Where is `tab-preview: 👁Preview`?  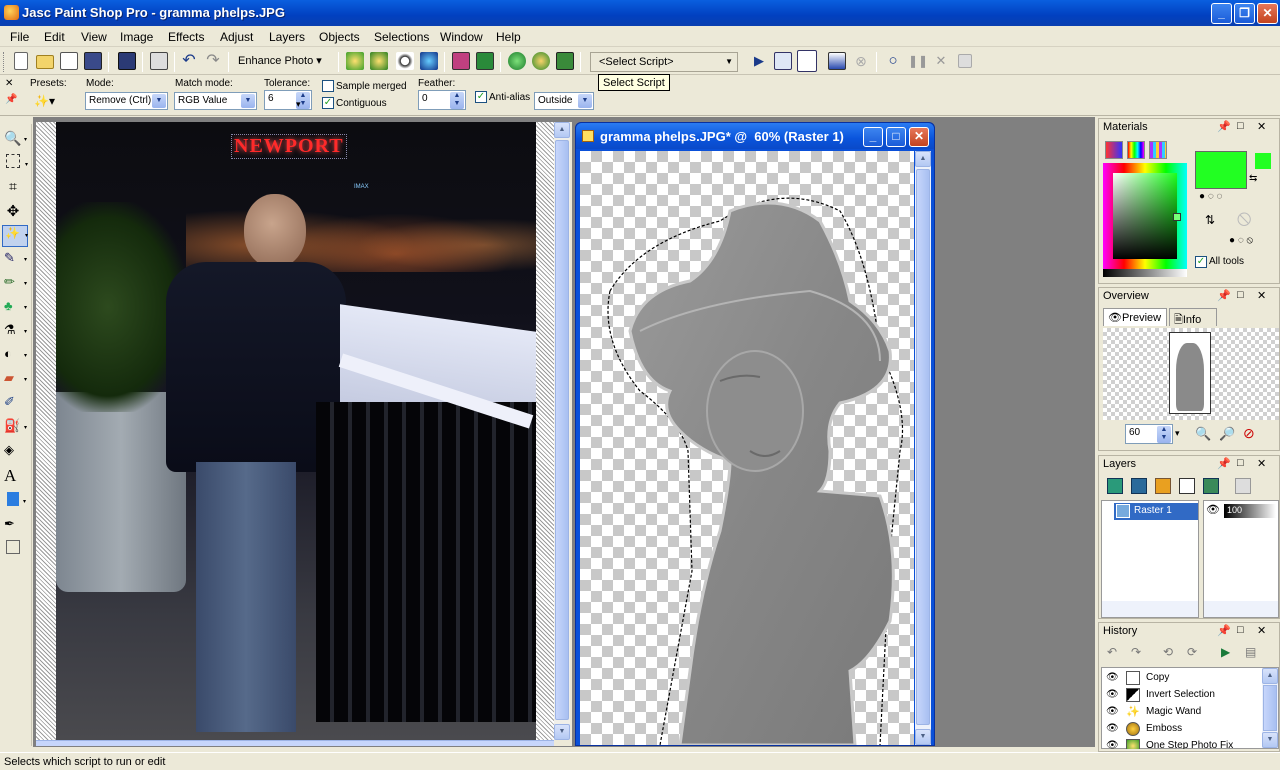 tab-preview: 👁Preview is located at coordinates (1135, 317).